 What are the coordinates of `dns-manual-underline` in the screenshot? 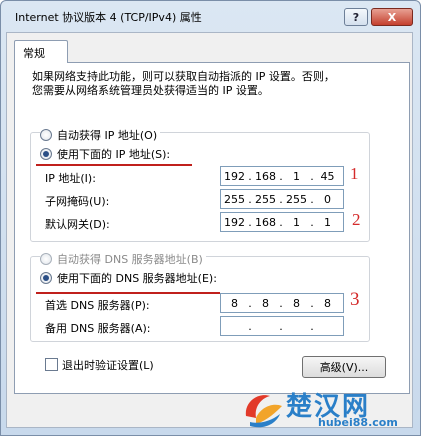 It's located at (128, 293).